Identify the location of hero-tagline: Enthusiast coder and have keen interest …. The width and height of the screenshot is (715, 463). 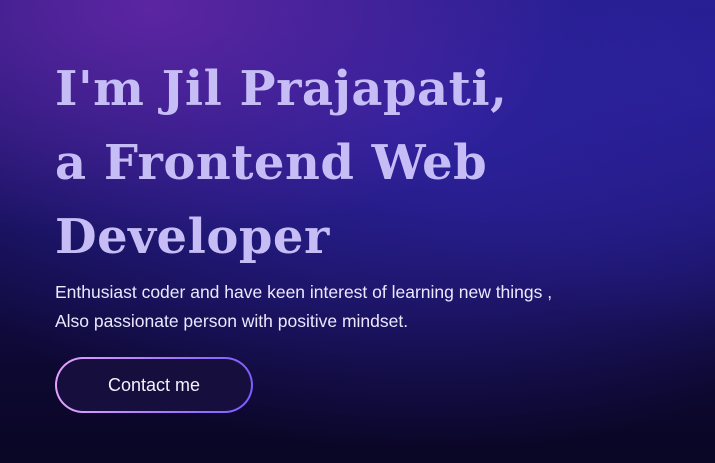
(375, 307).